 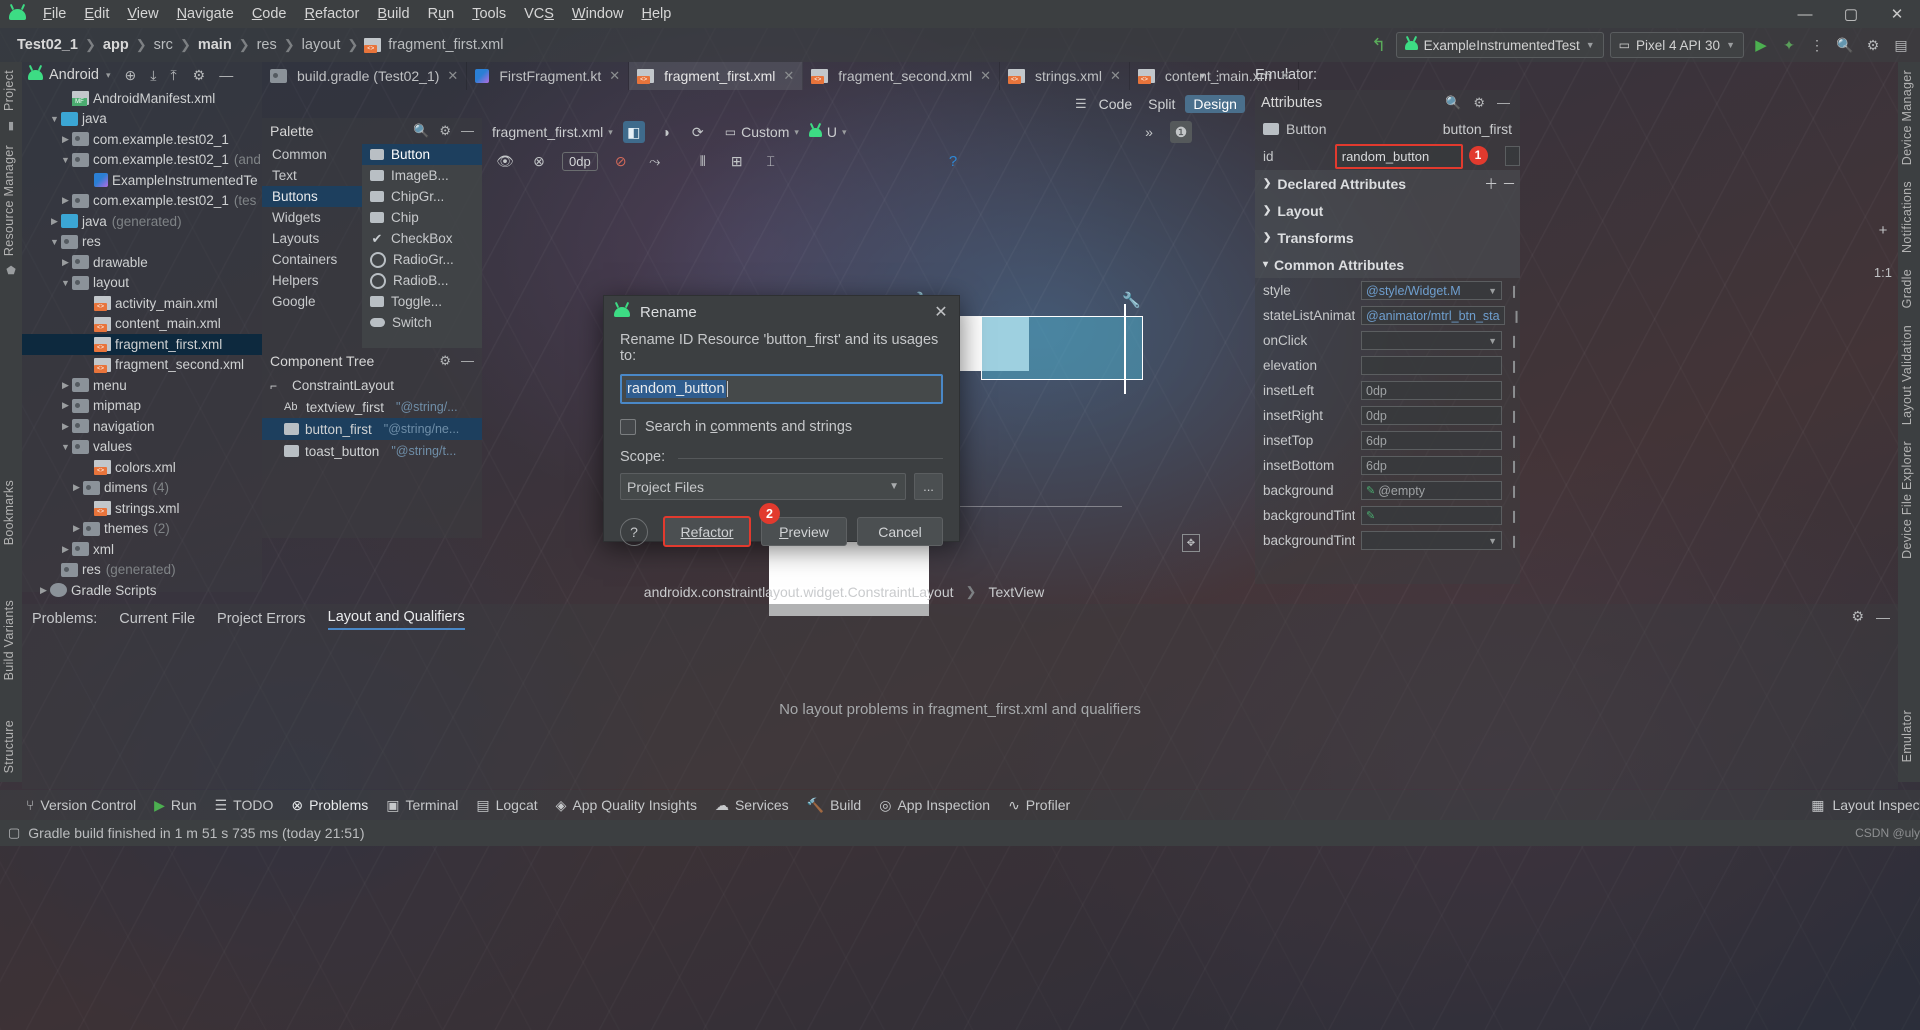 What do you see at coordinates (9, 640) in the screenshot?
I see `tool-window-build-variants: Build Variants` at bounding box center [9, 640].